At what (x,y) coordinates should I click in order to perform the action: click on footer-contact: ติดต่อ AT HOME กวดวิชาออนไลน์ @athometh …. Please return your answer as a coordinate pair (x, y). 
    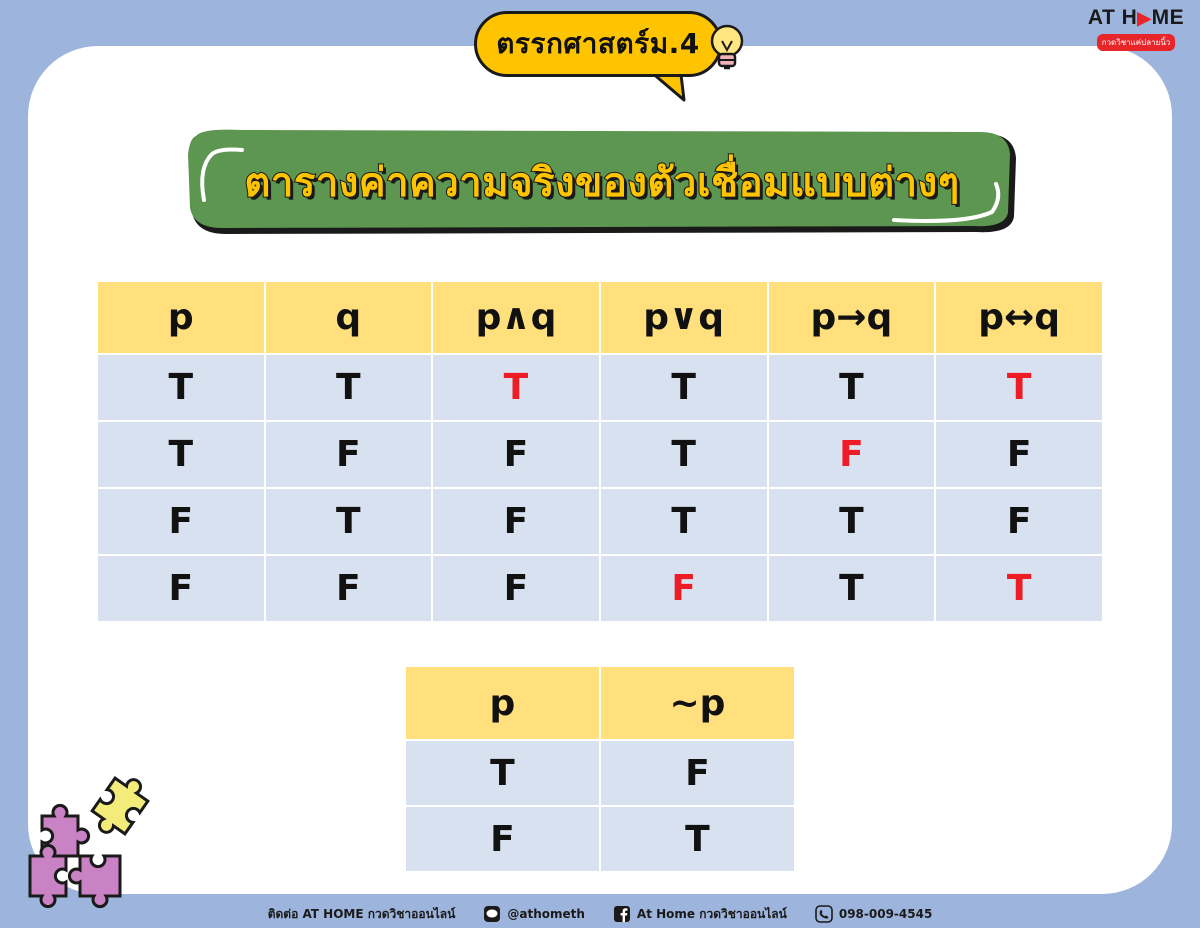
    Looking at the image, I should click on (600, 914).